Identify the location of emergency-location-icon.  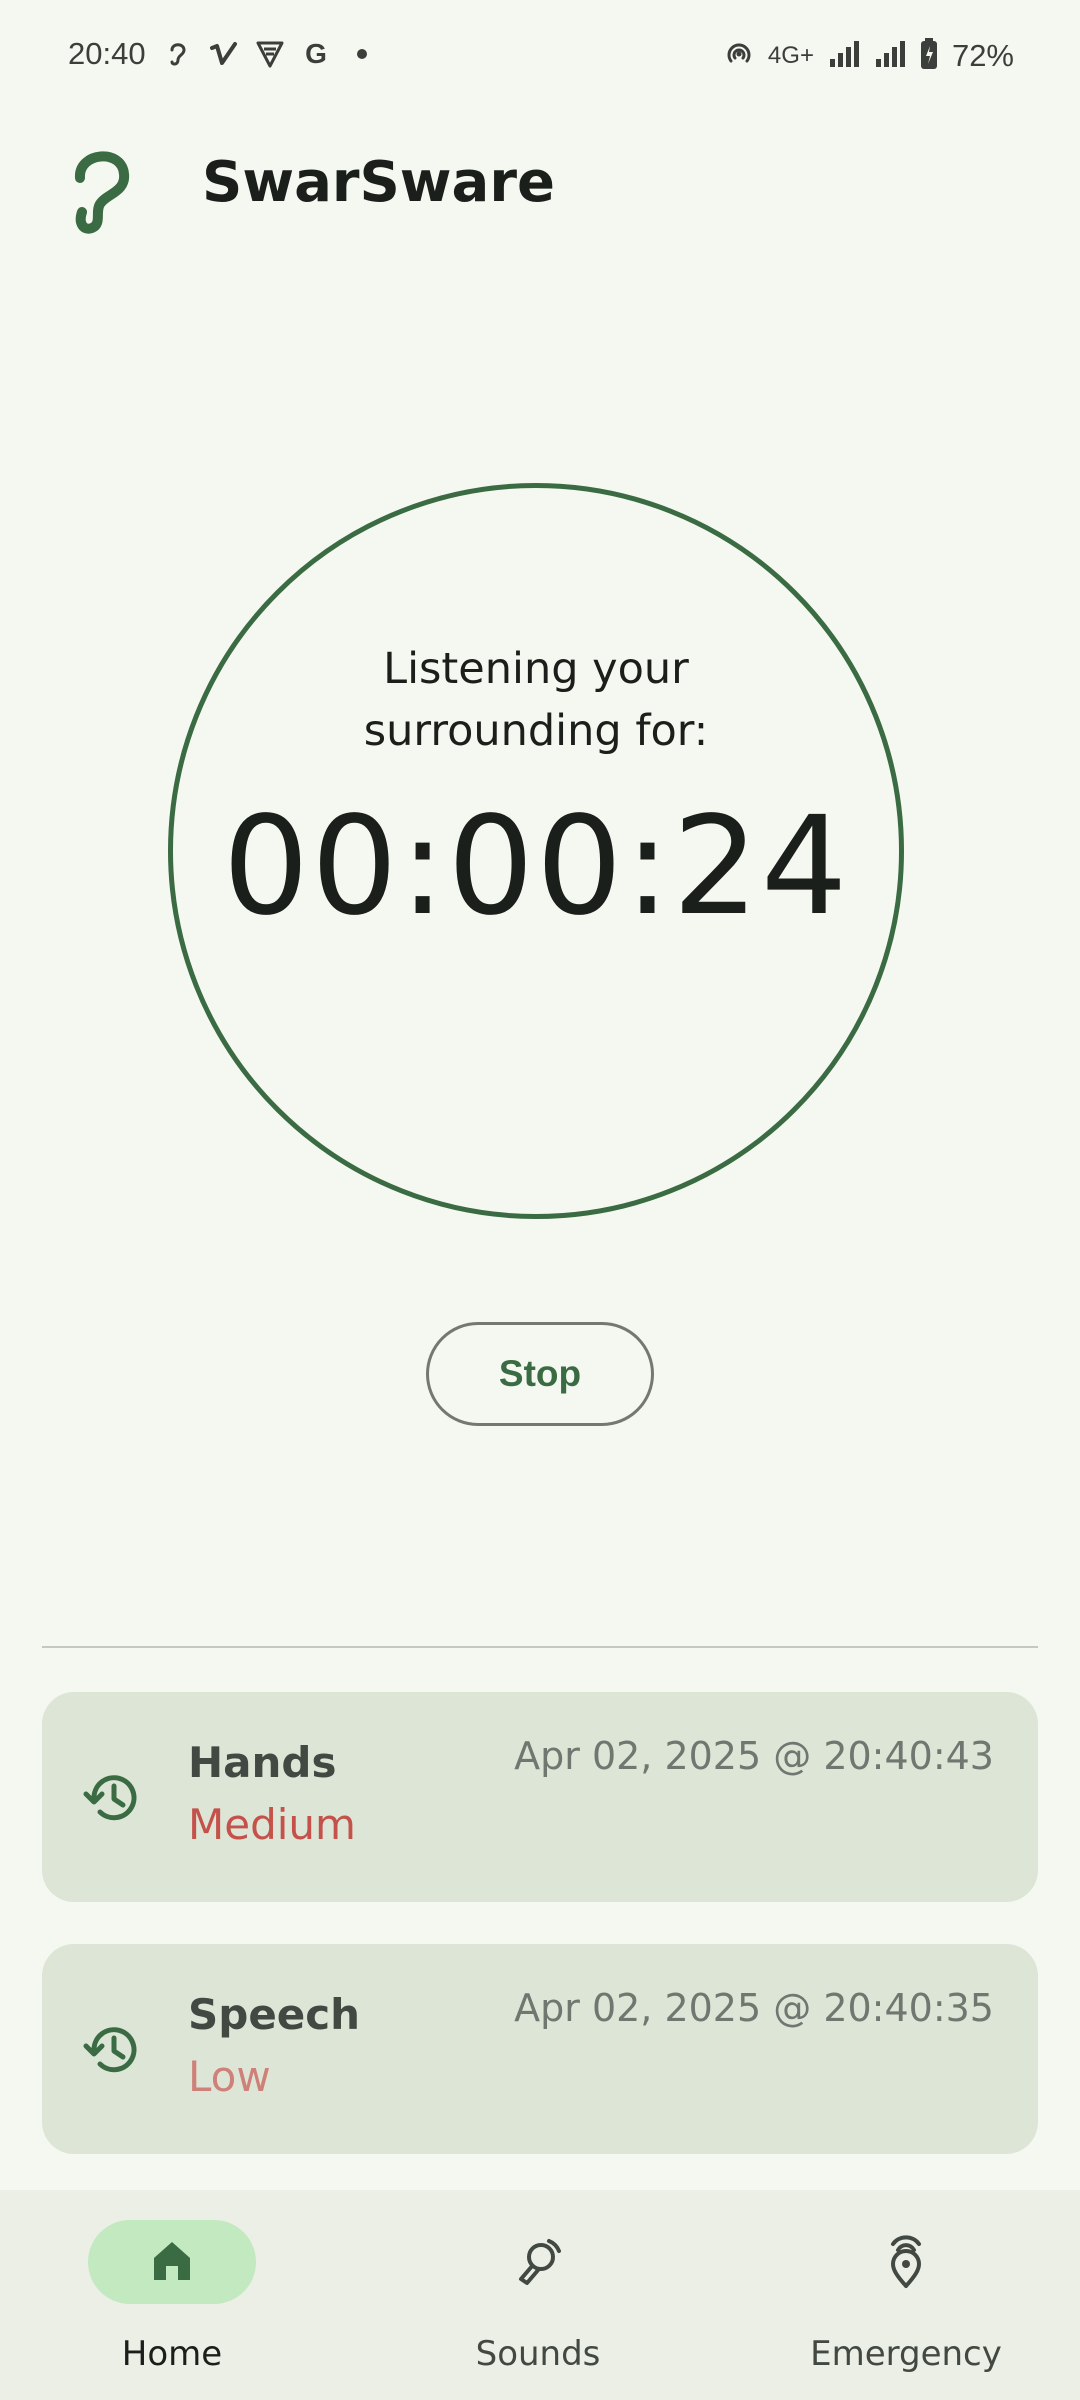
(906, 2262).